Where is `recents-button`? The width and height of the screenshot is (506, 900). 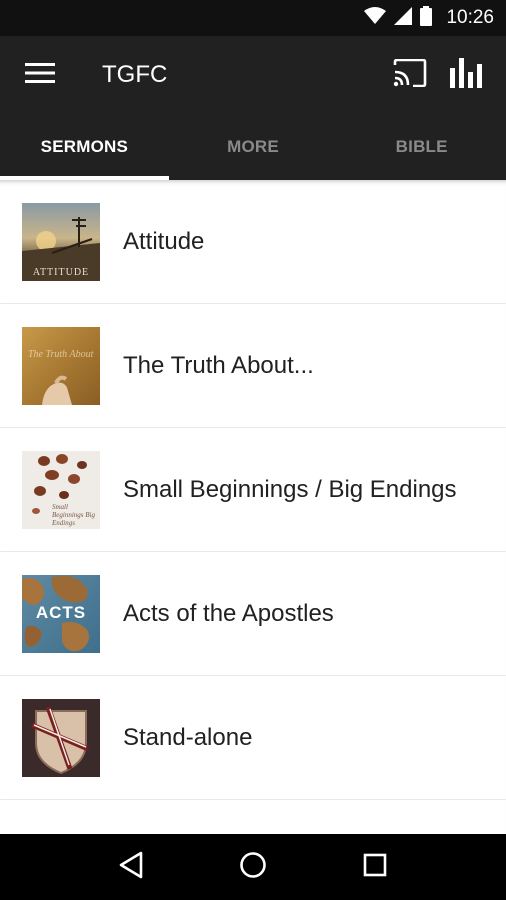 recents-button is located at coordinates (375, 867).